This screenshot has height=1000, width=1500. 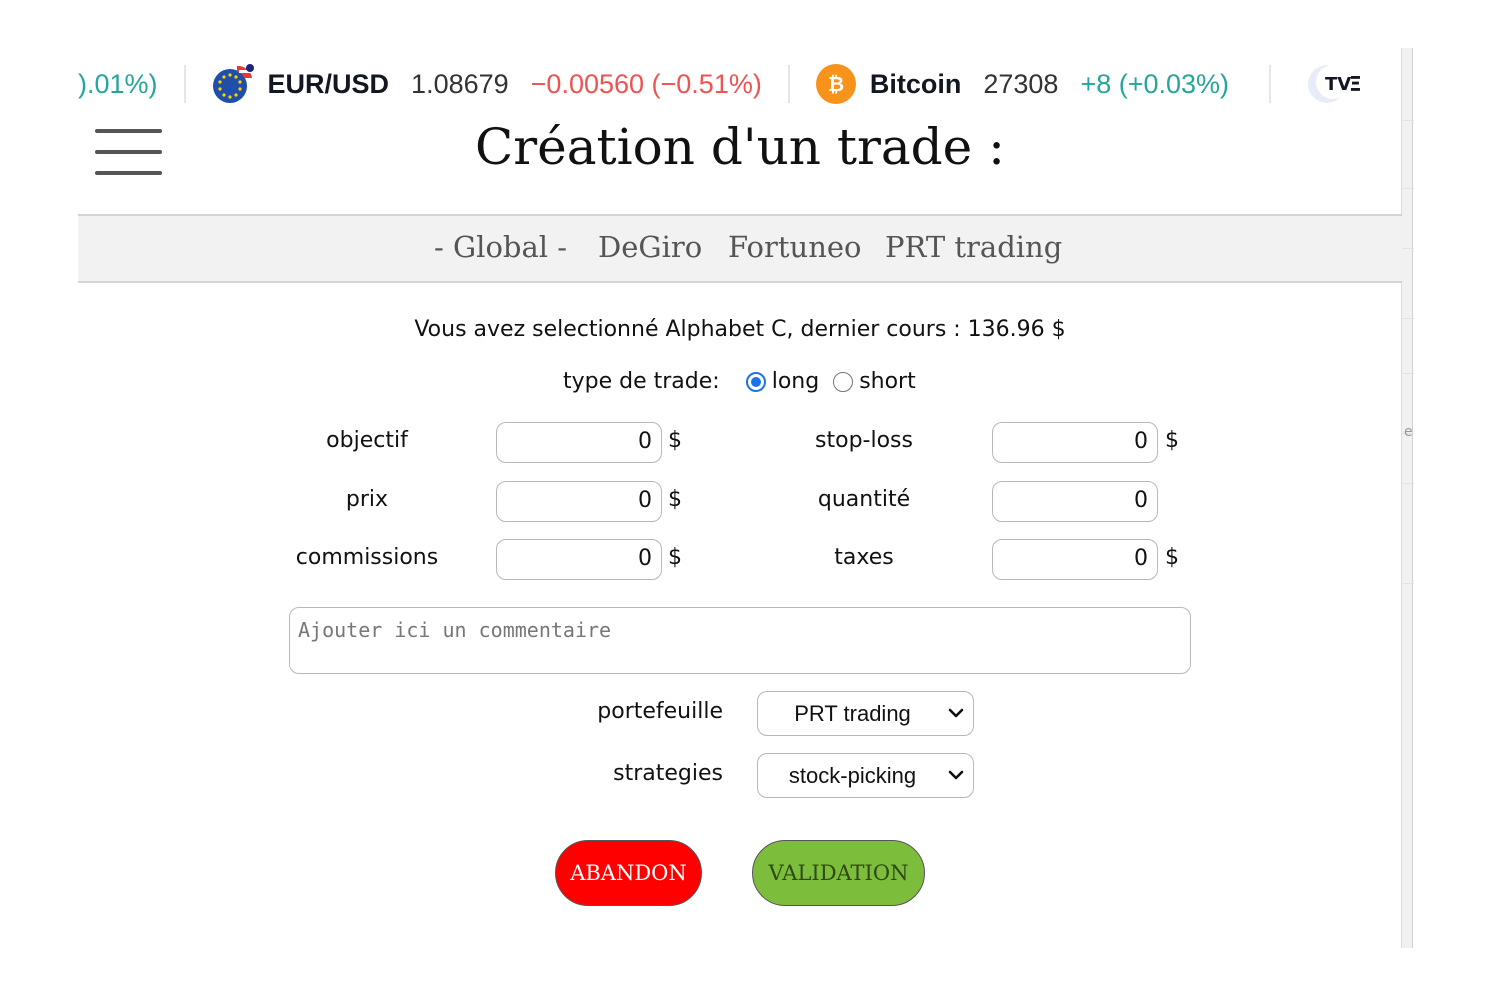 What do you see at coordinates (1408, 432) in the screenshot?
I see `edge-letter: e` at bounding box center [1408, 432].